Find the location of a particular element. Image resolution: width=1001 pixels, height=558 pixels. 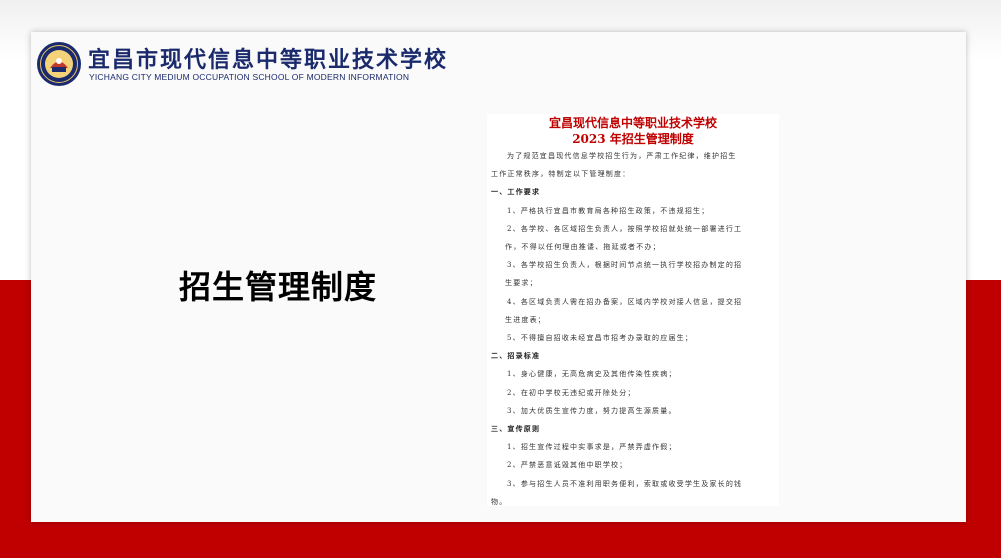

document-section-heading: 二、招录标准 is located at coordinates (516, 356).